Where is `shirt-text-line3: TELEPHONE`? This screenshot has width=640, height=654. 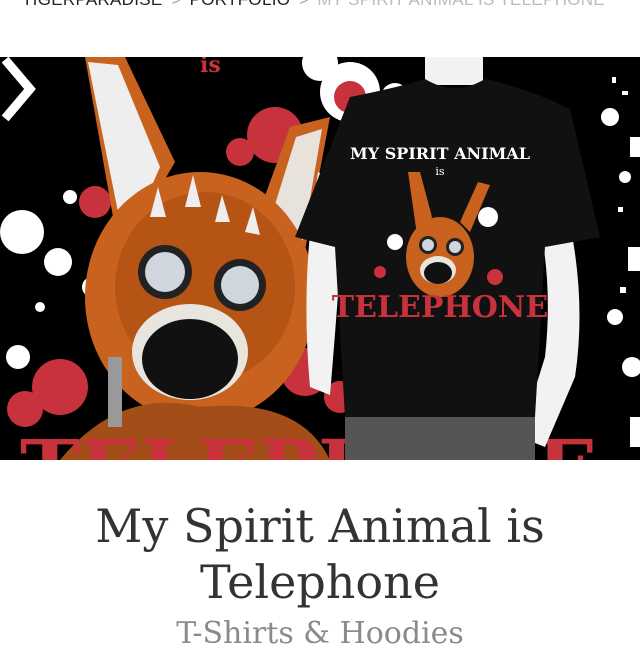
shirt-text-line3: TELEPHONE is located at coordinates (440, 307).